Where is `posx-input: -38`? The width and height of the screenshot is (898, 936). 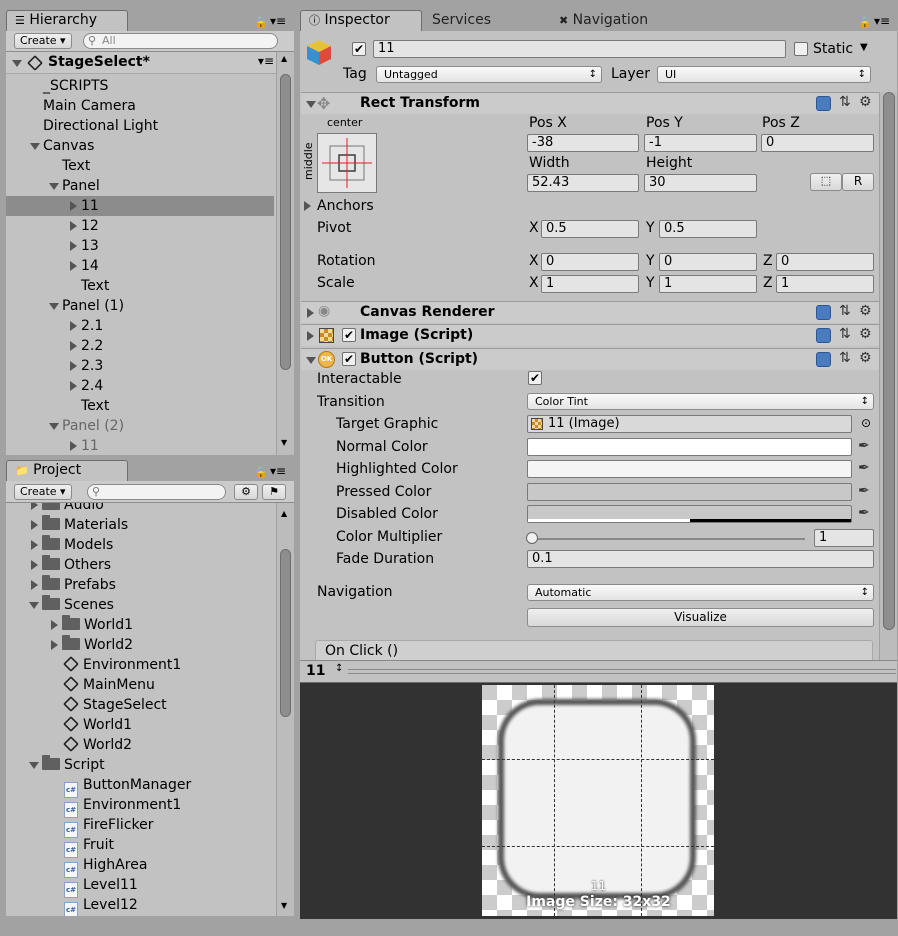 posx-input: -38 is located at coordinates (583, 143).